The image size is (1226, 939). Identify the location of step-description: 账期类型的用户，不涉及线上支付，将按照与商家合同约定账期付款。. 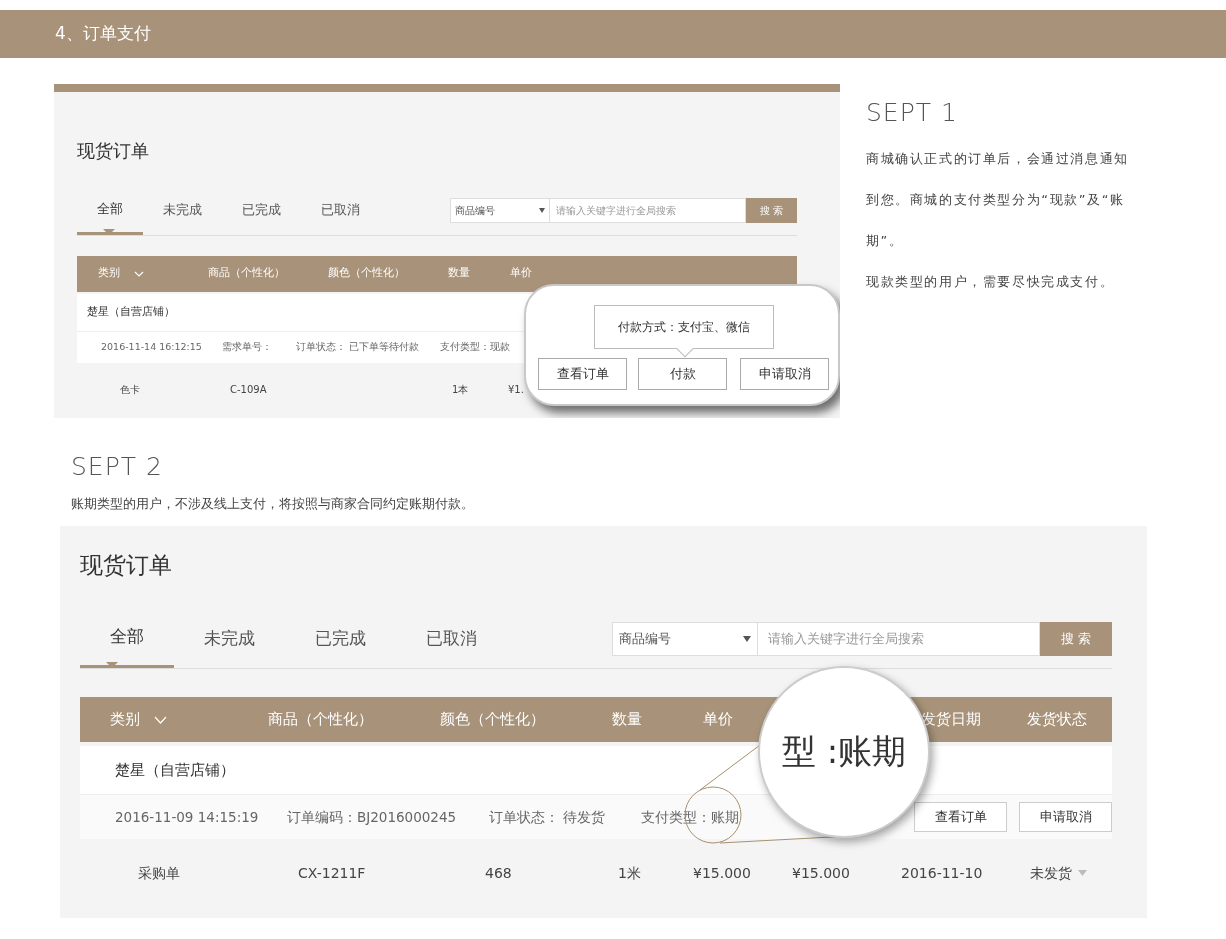
(273, 504).